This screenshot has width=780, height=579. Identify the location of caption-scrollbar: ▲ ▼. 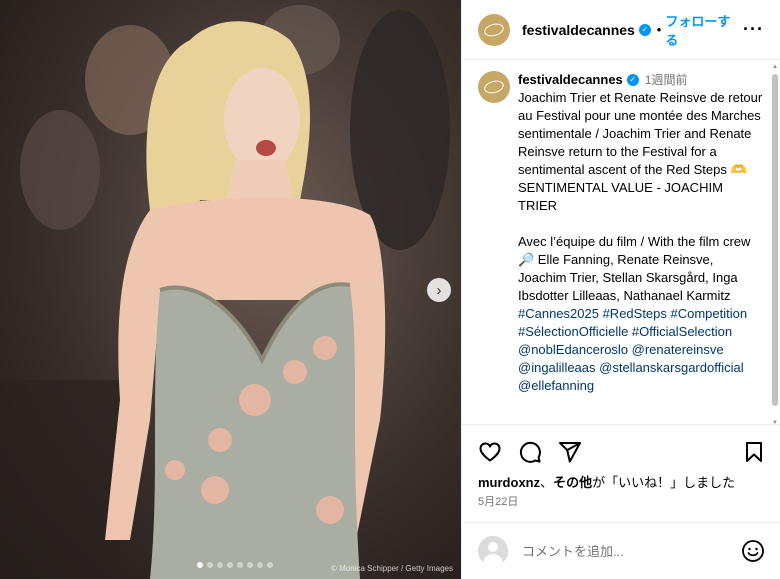
(775, 245).